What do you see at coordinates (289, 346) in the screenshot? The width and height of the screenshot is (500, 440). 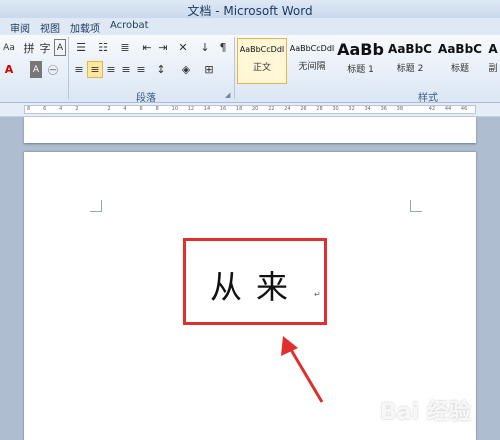 I see `arrow-head` at bounding box center [289, 346].